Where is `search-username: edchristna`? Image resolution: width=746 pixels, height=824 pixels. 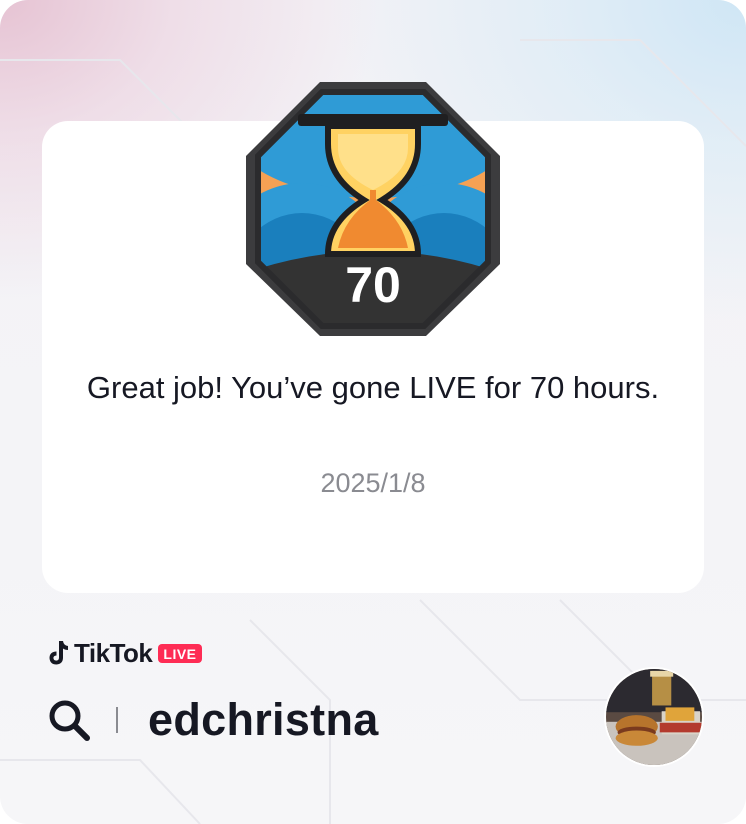 search-username: edchristna is located at coordinates (263, 720).